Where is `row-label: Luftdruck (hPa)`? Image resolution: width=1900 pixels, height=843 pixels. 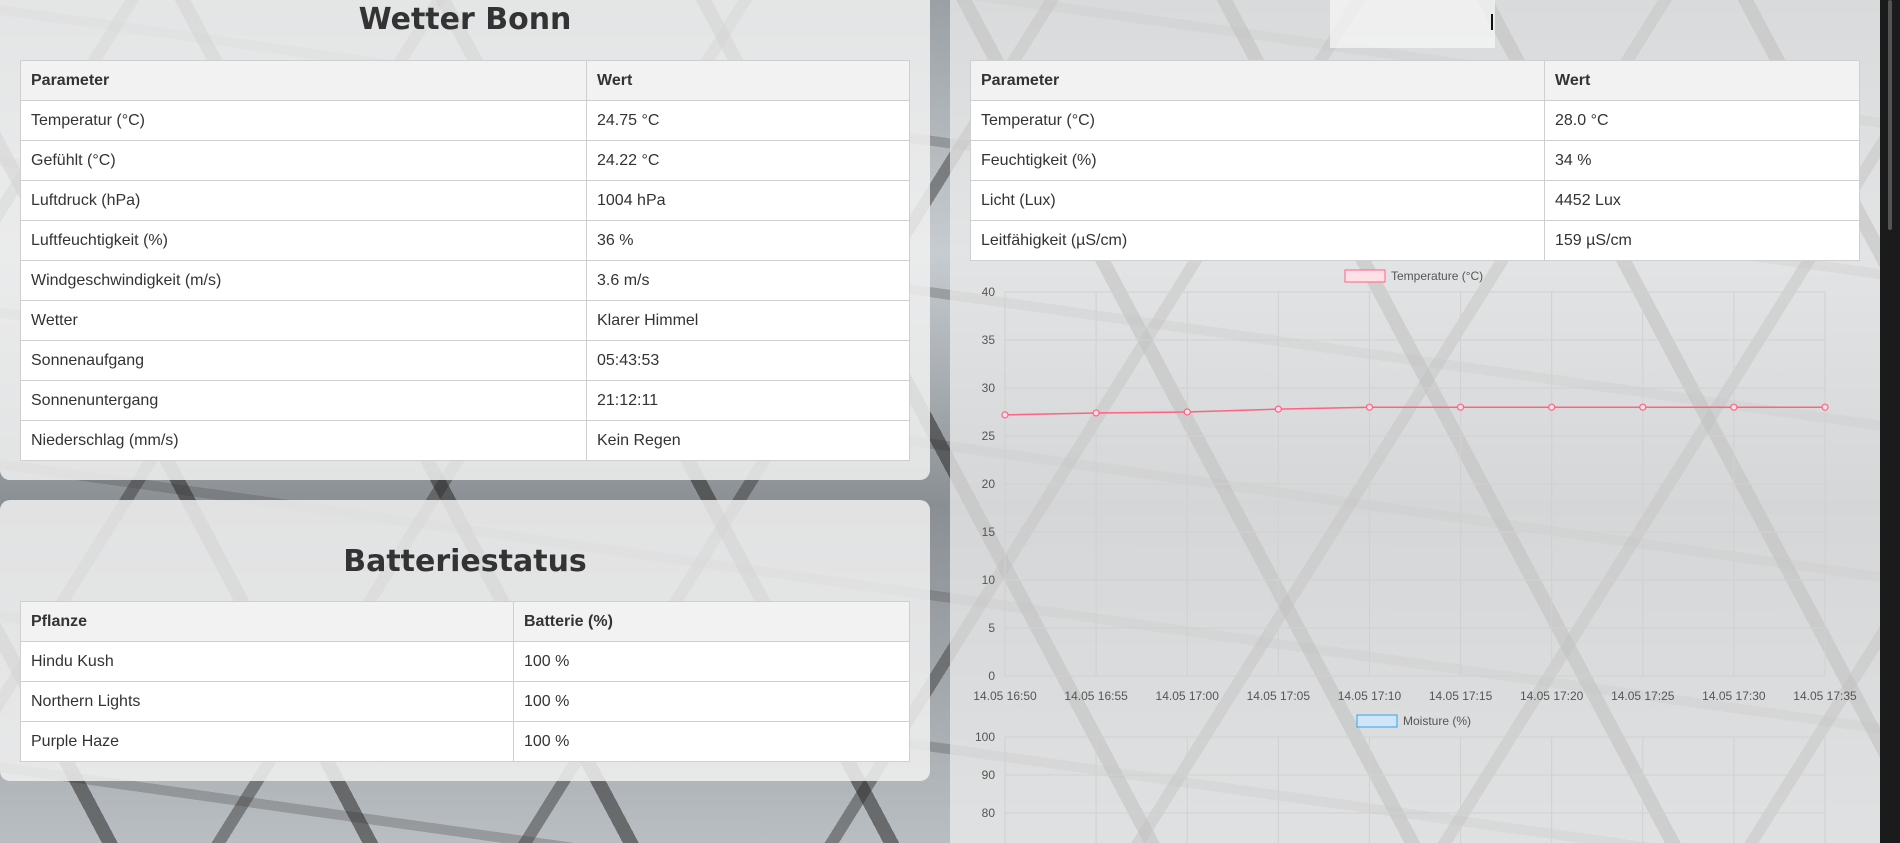 row-label: Luftdruck (hPa) is located at coordinates (303, 200).